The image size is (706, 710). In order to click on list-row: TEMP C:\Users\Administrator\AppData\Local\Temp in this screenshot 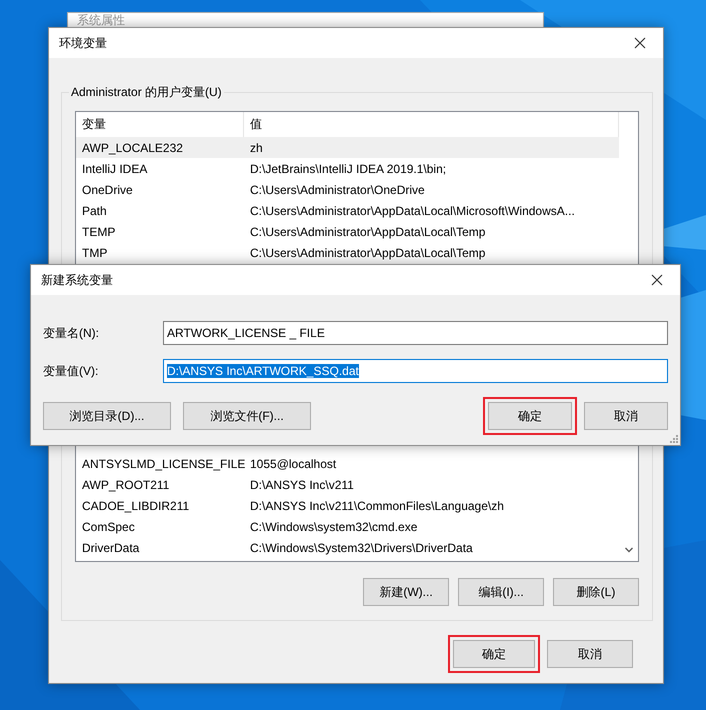, I will do `click(347, 231)`.